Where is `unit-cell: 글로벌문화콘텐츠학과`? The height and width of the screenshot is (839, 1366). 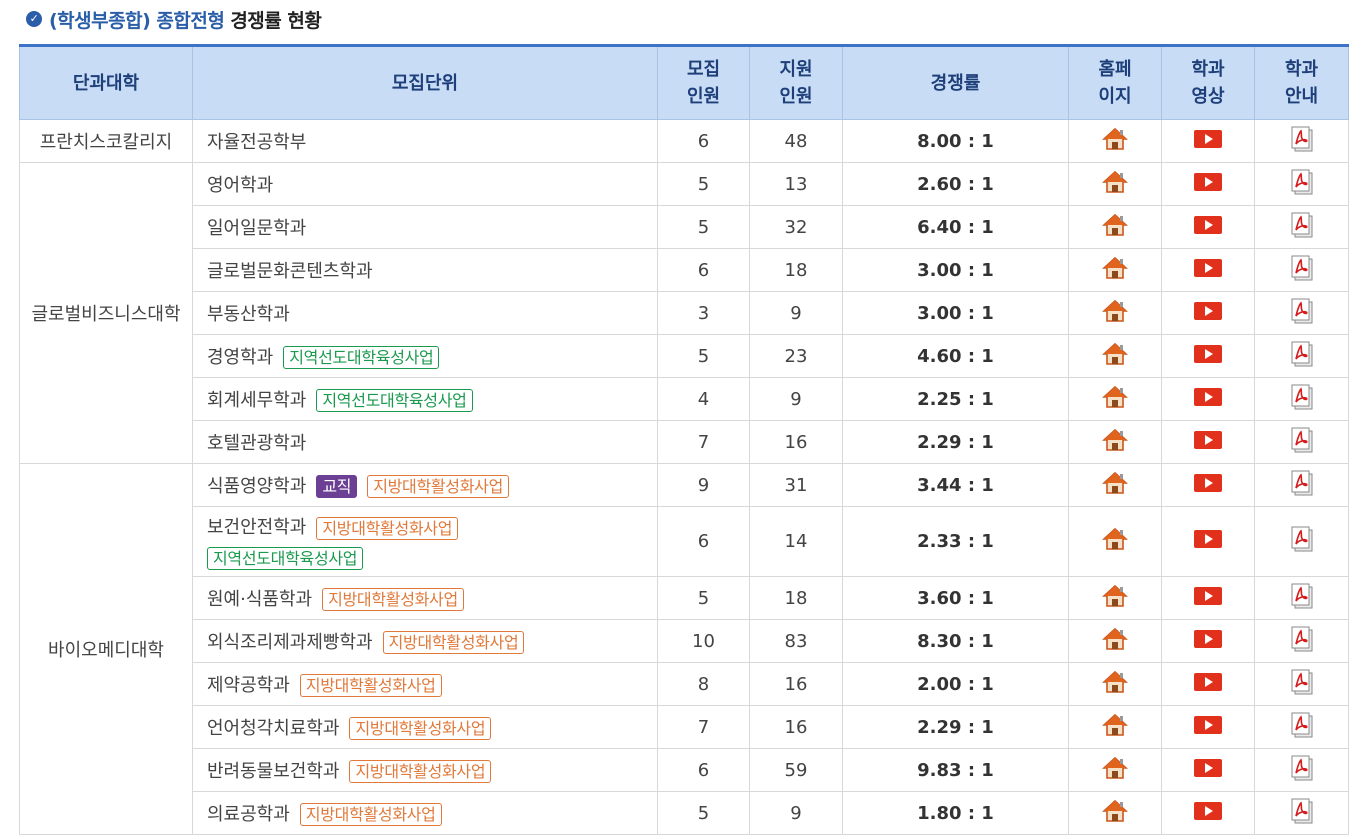
unit-cell: 글로벌문화콘텐츠학과 is located at coordinates (425, 270).